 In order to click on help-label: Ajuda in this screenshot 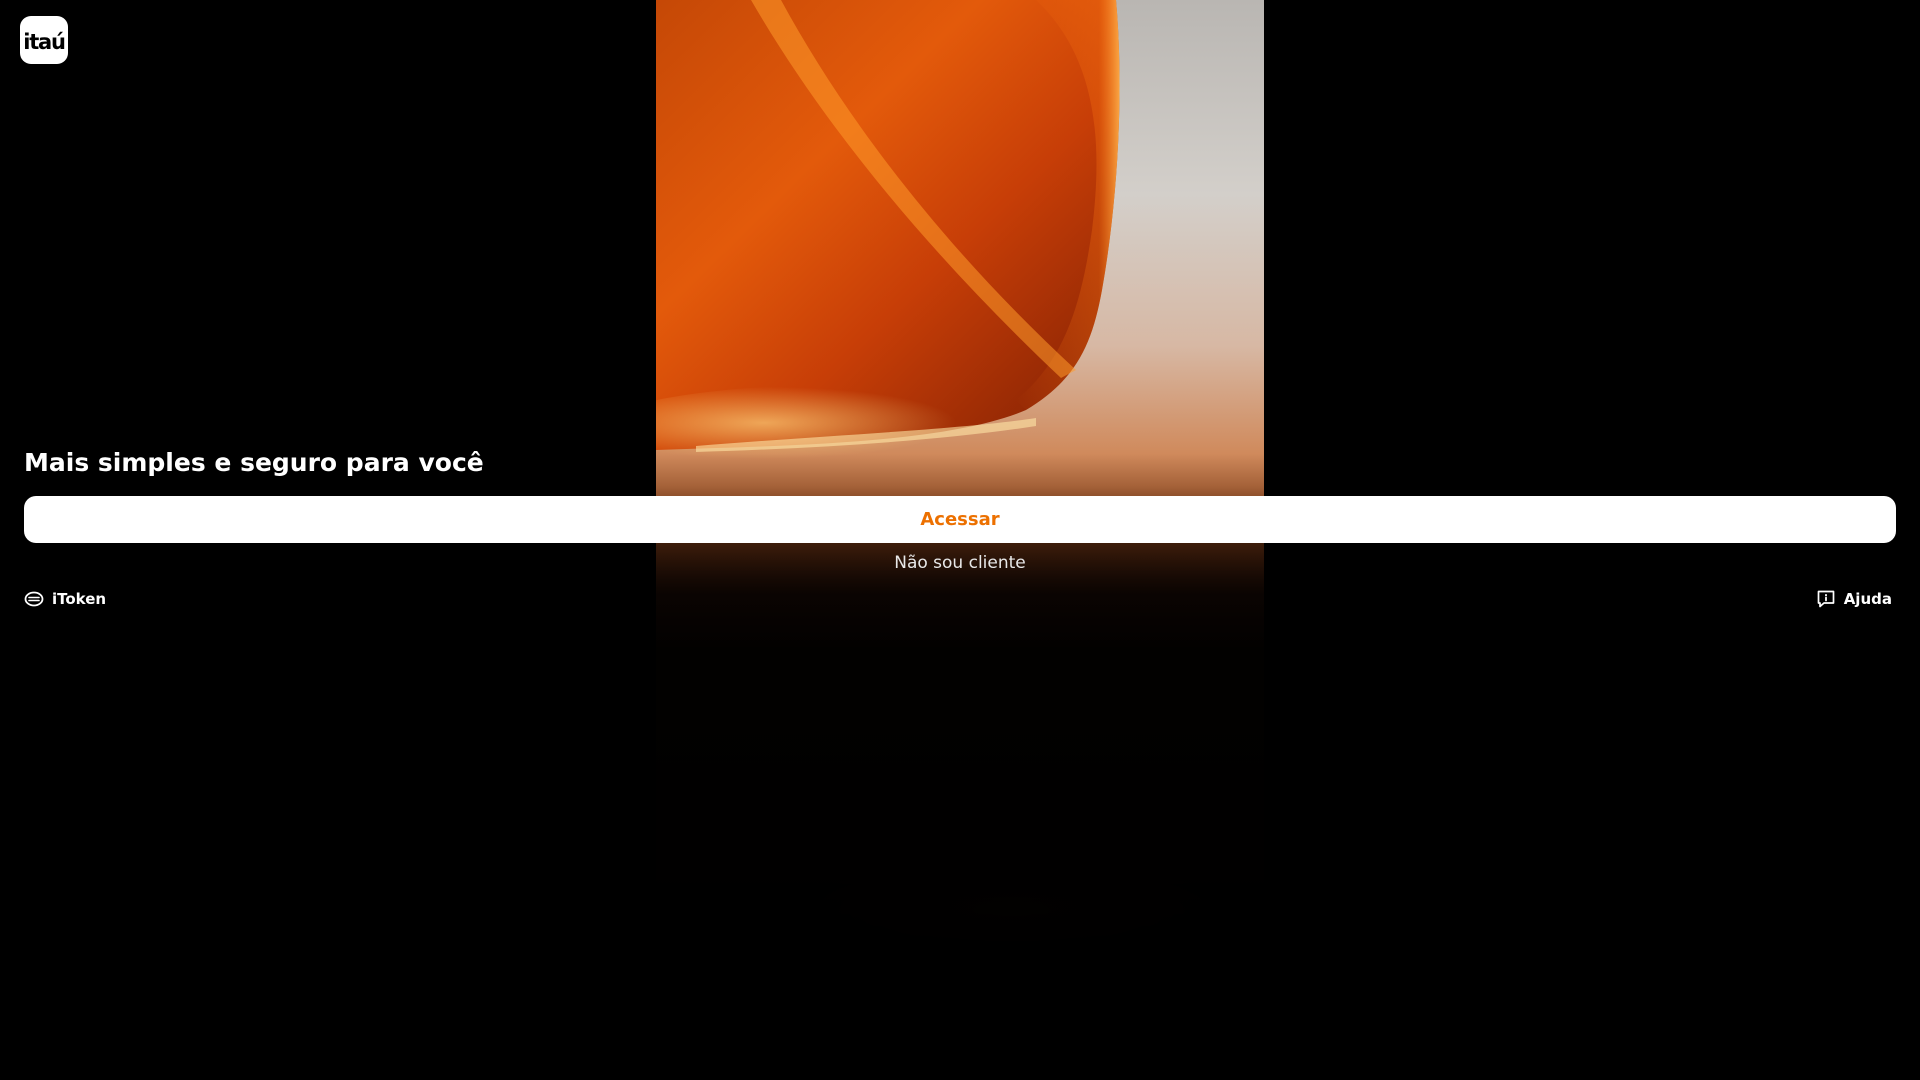, I will do `click(1867, 599)`.